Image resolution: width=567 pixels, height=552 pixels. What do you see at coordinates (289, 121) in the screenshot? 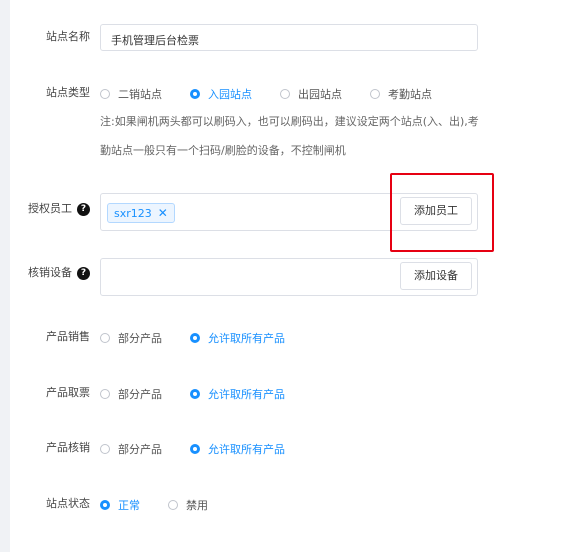
I see `site-type-note-line1: 注:如果闸机两头都可以刷码入，也可以刷码出，建议设定两个站点(入、出),考` at bounding box center [289, 121].